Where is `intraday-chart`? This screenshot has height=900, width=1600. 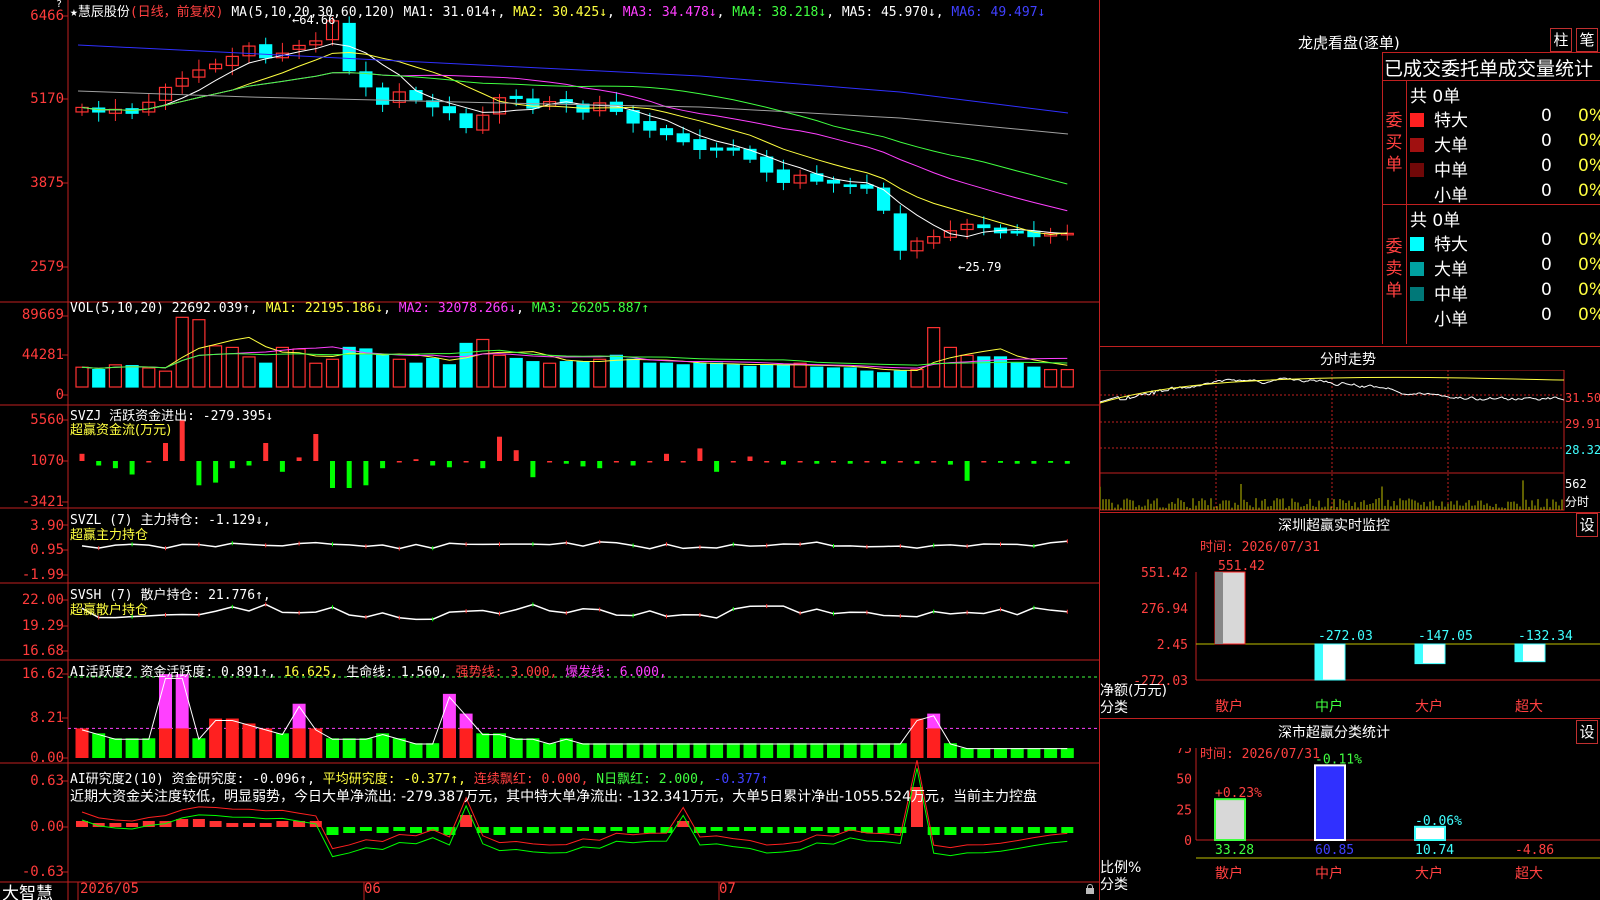 intraday-chart is located at coordinates (1350, 441).